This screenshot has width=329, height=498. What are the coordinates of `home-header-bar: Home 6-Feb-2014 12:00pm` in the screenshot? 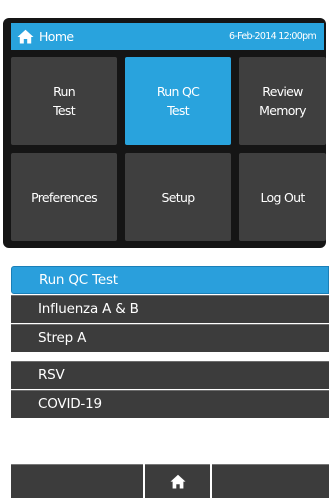 It's located at (167, 36).